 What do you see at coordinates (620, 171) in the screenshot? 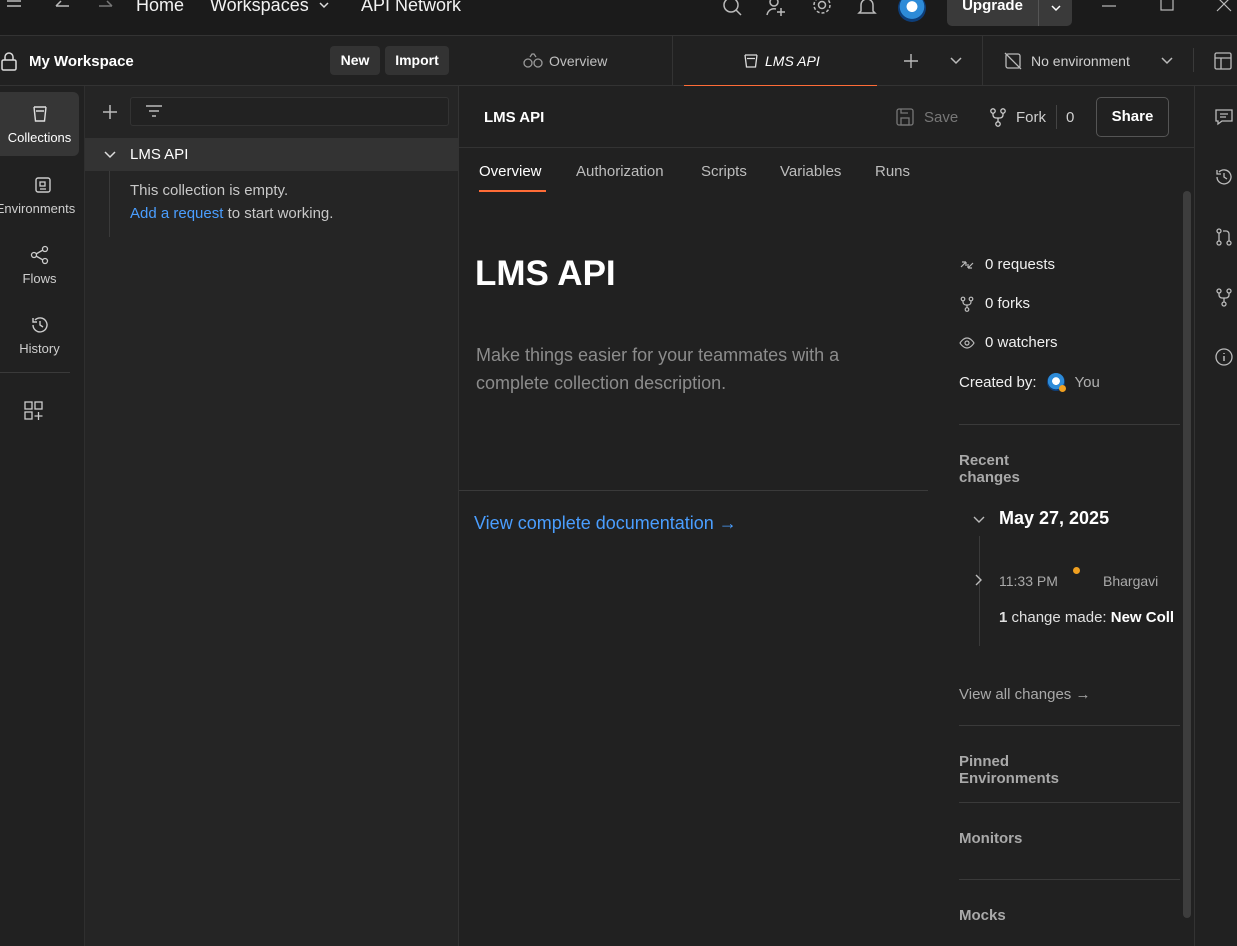
I see `subtab-authorization: Authorization` at bounding box center [620, 171].